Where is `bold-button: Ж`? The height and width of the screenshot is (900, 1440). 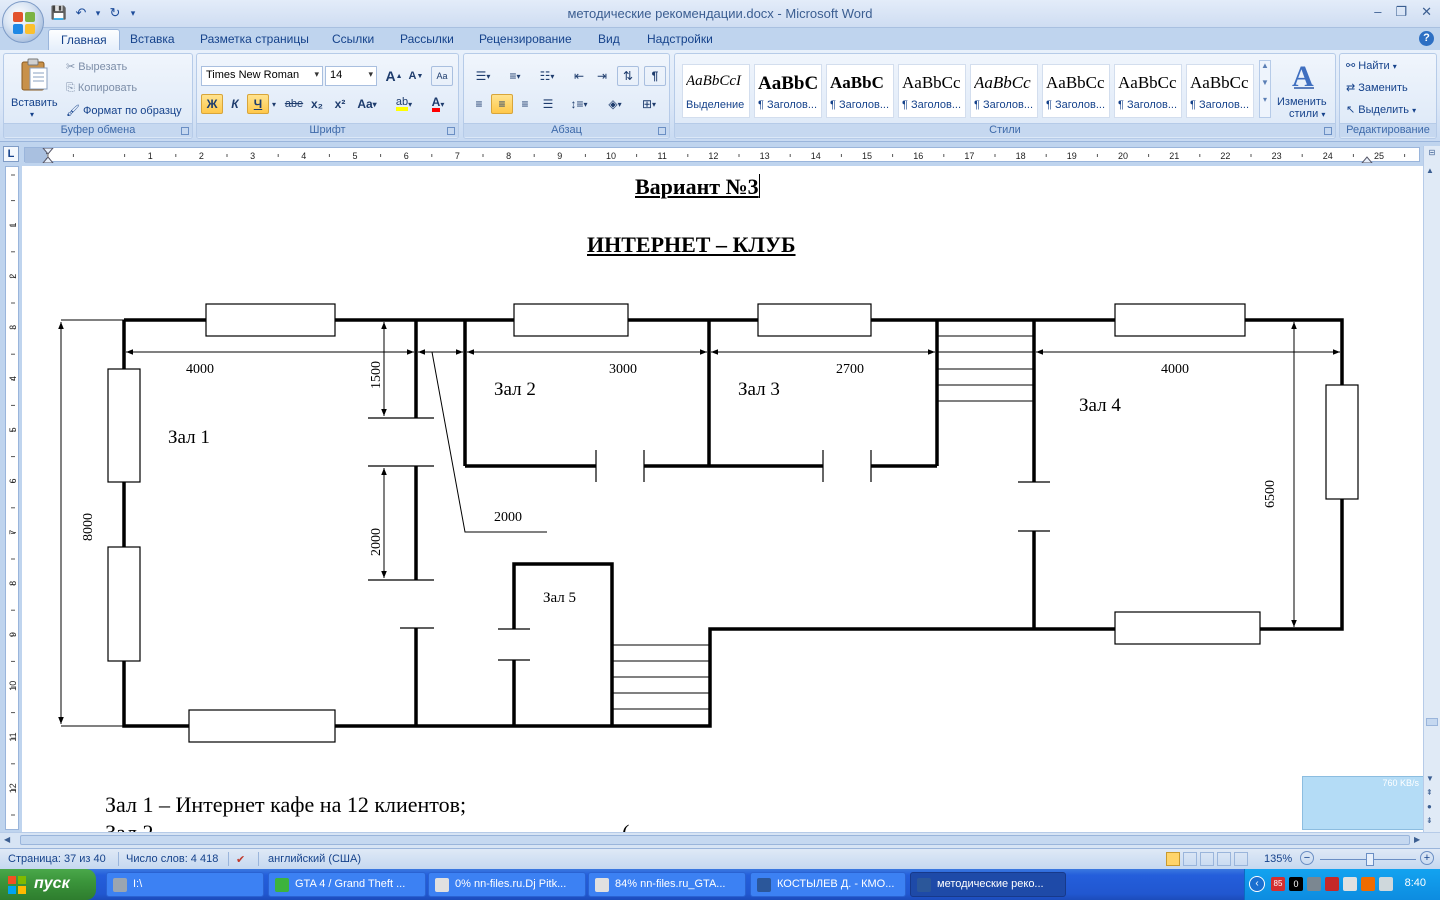 bold-button: Ж is located at coordinates (212, 104).